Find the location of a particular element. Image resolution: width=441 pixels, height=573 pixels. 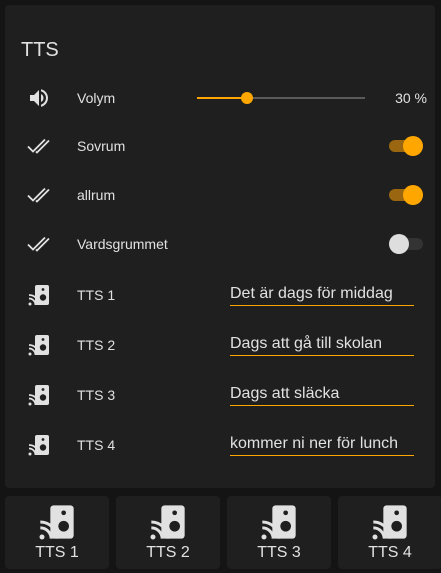

tts-2-button: TTS 2 is located at coordinates (168, 532).